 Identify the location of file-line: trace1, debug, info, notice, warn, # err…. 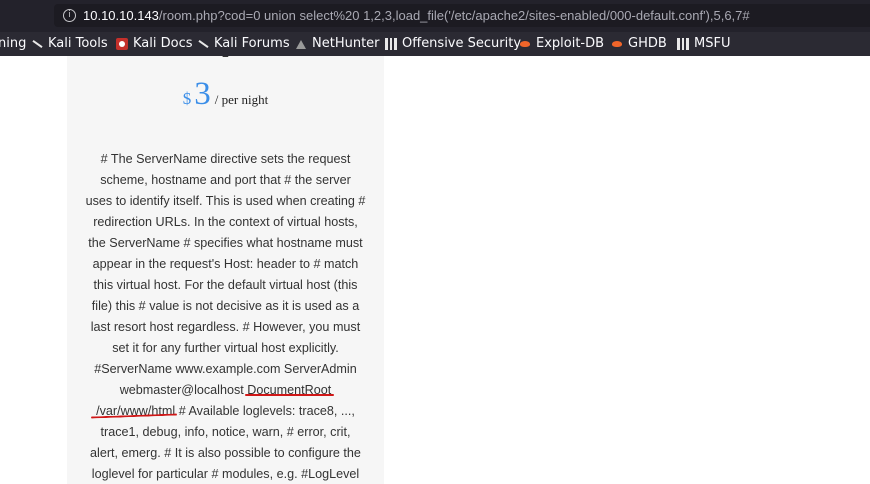
(225, 432).